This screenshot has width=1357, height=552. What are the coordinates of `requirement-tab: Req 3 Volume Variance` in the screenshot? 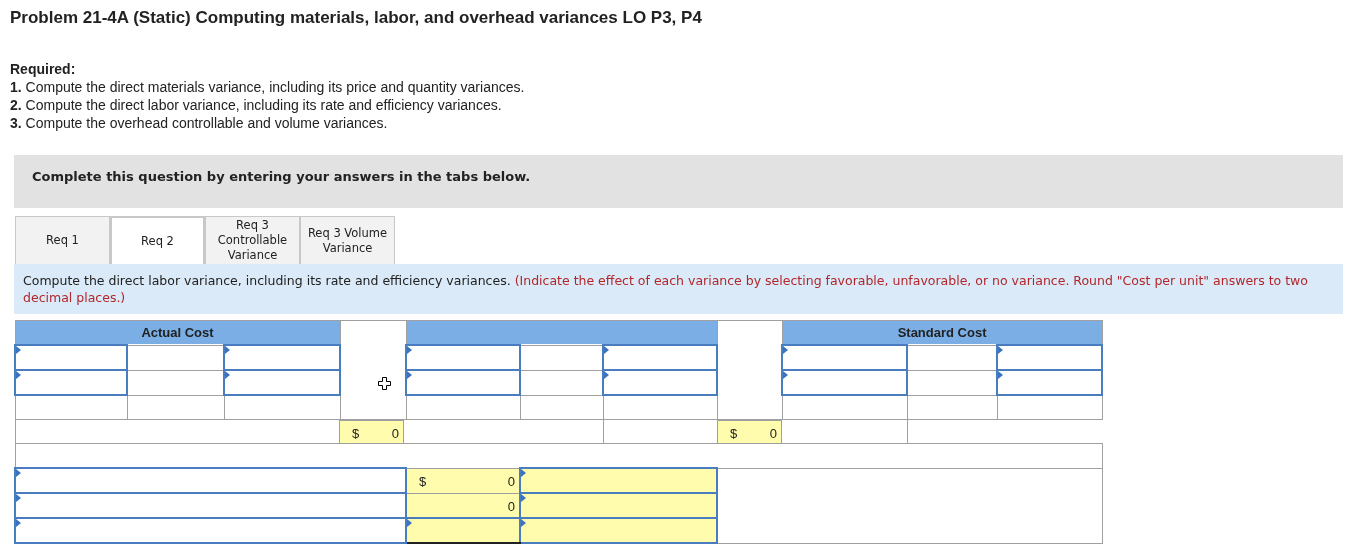 It's located at (347, 240).